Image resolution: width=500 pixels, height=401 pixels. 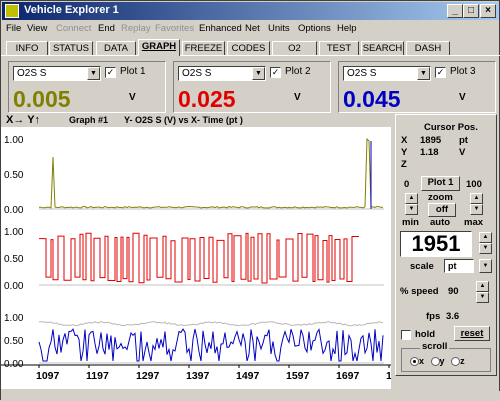 What do you see at coordinates (298, 376) in the screenshot?
I see `x-tick-label: 1597` at bounding box center [298, 376].